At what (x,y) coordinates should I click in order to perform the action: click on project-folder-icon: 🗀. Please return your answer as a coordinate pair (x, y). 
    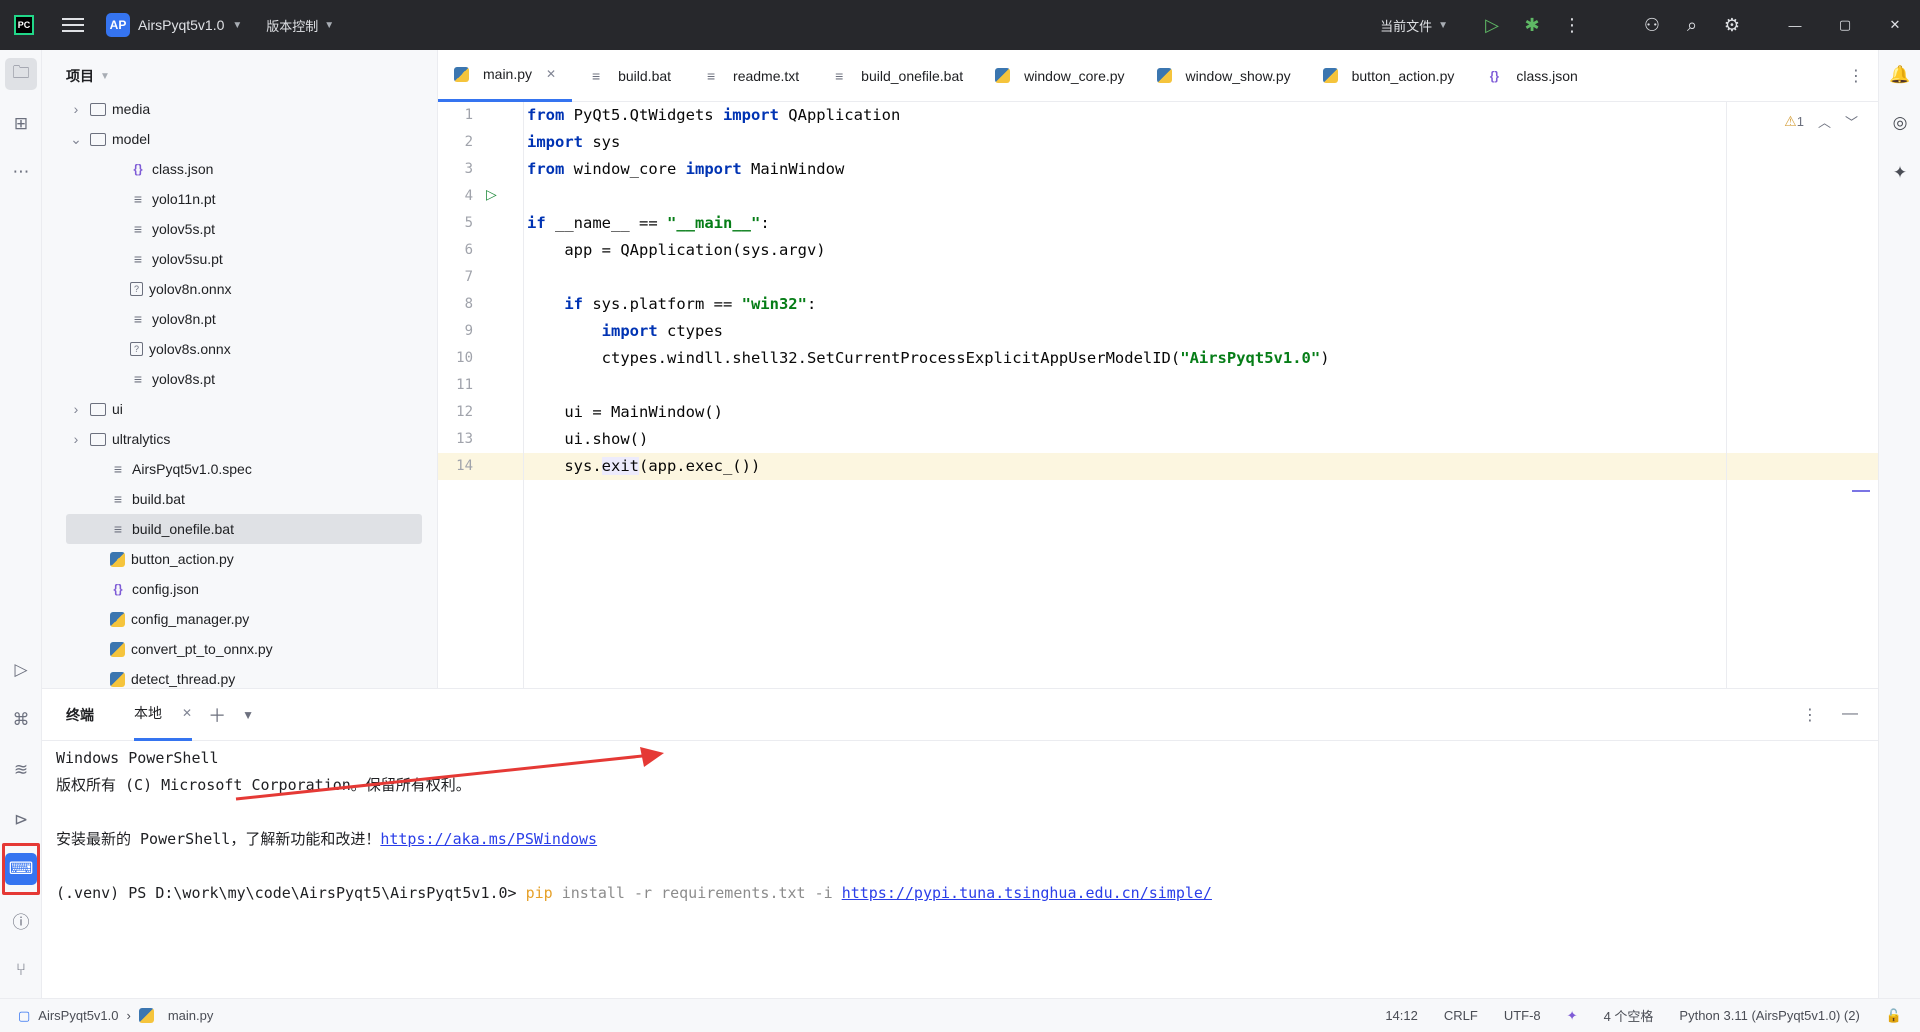
    Looking at the image, I should click on (21, 74).